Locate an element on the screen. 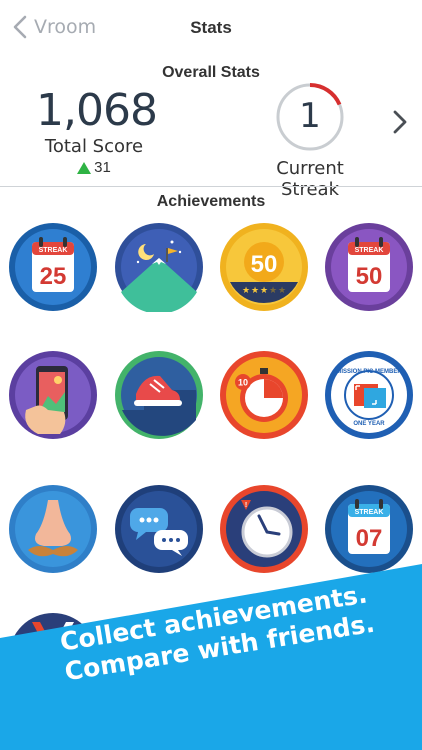 This screenshot has height=750, width=422. calendar-number: 25 is located at coordinates (53, 276).